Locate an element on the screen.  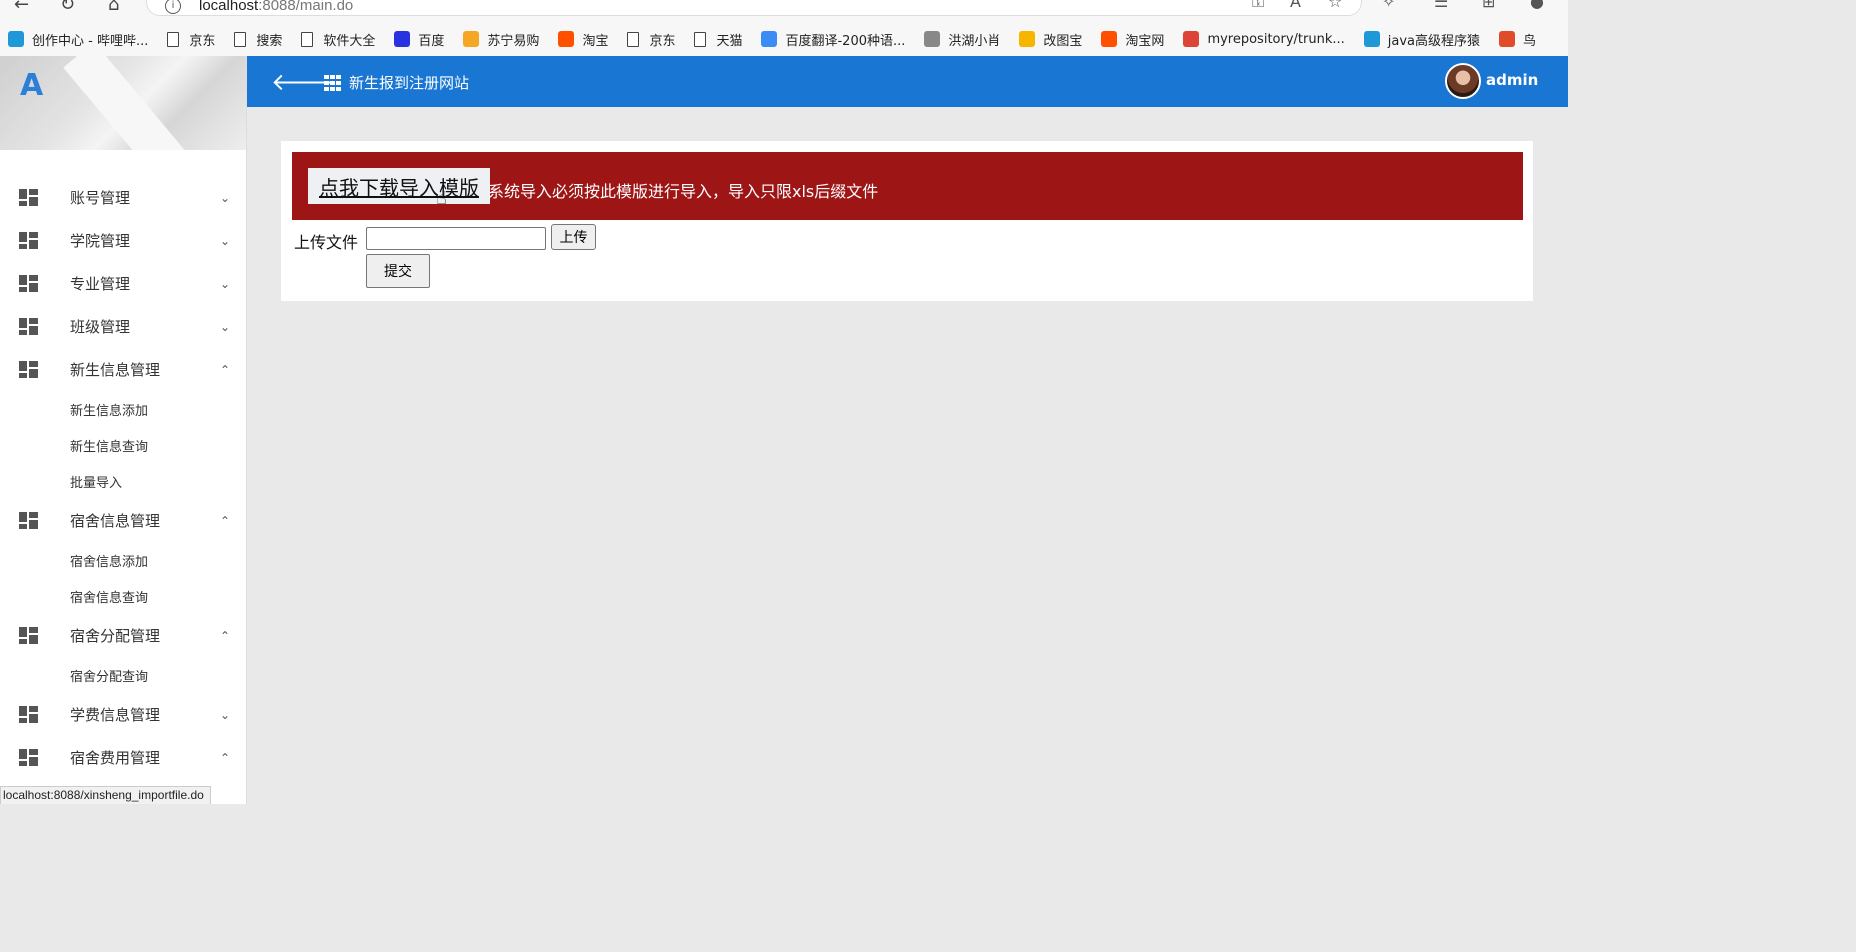
sidebar-item-label: 学费信息管理 is located at coordinates (115, 715).